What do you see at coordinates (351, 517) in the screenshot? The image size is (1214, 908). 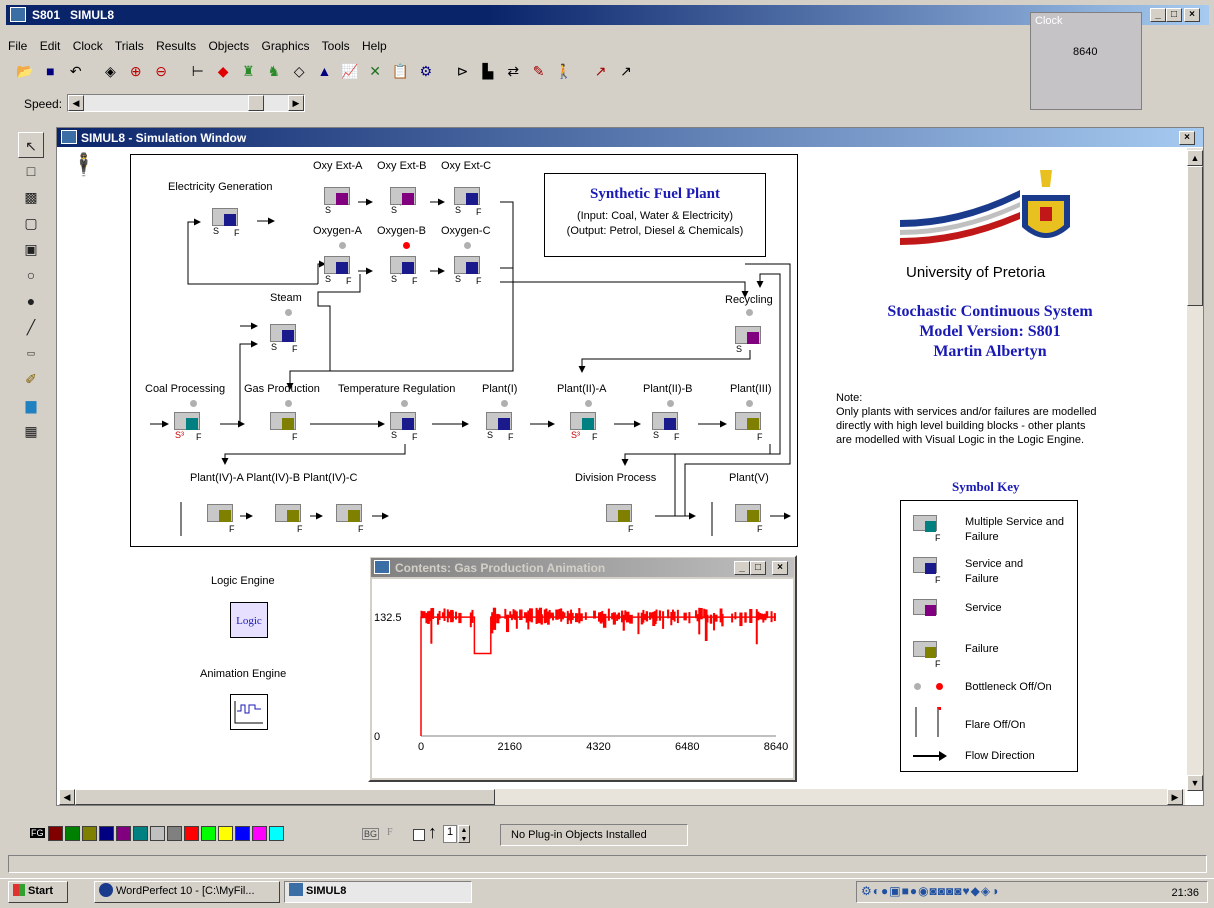 I see `node-plant-4c: F` at bounding box center [351, 517].